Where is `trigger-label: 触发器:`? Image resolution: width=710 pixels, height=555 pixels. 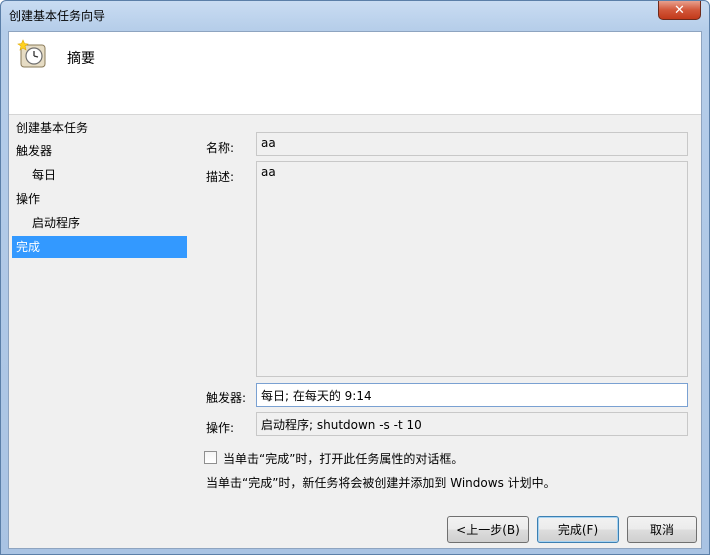
trigger-label: 触发器: is located at coordinates (226, 398).